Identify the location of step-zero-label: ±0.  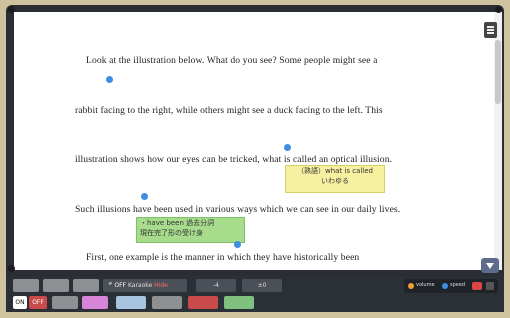
(262, 285).